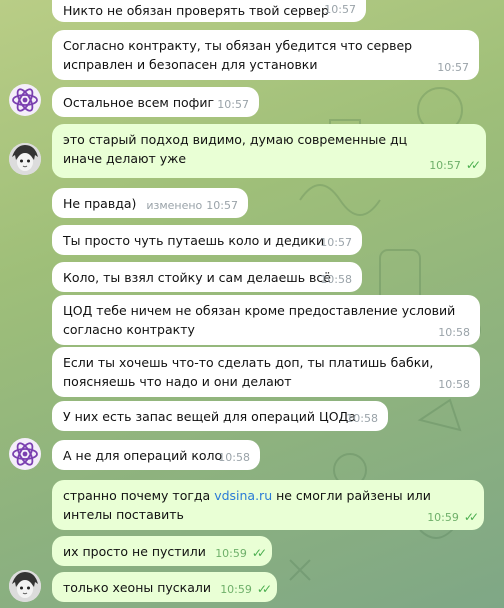  What do you see at coordinates (139, 102) in the screenshot?
I see `message-text: Остальное всем пофиг` at bounding box center [139, 102].